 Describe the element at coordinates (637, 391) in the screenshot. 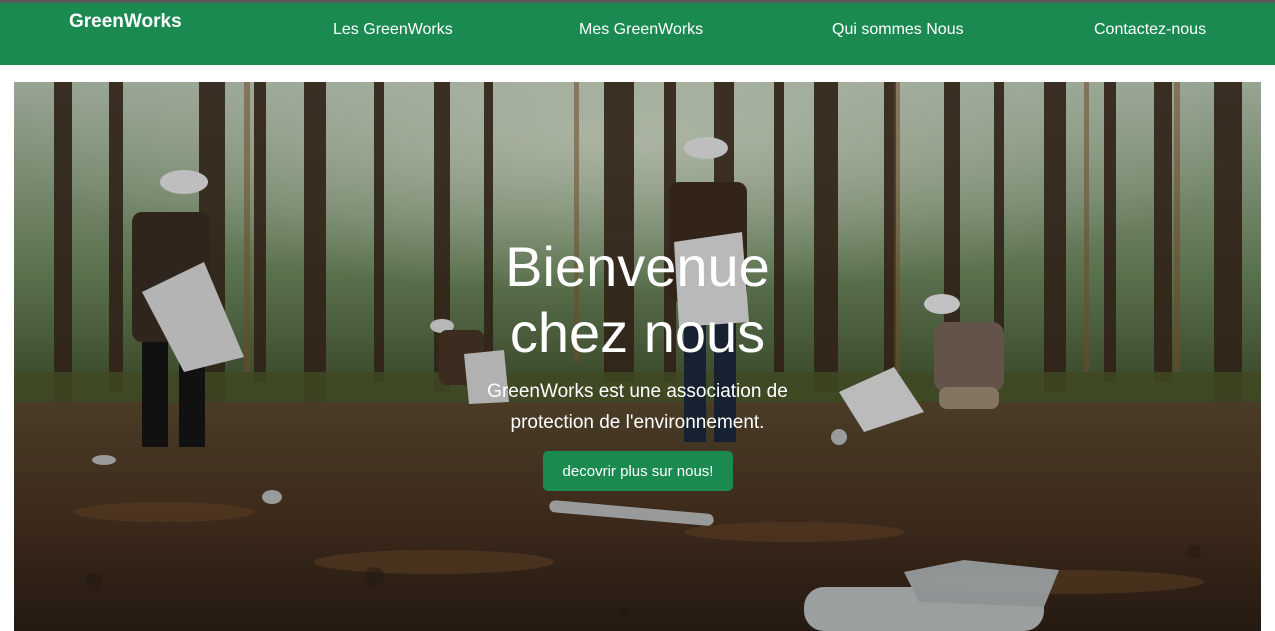

I see `hero-subtitle-line1: GreenWorks est une association de` at that location.